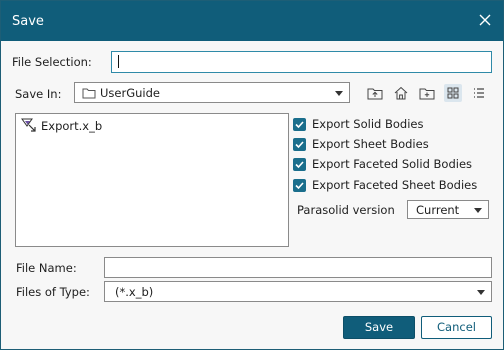  I want to click on export-faceted-solid-bodies-checkbox: Export Faceted Solid Bodies, so click(382, 164).